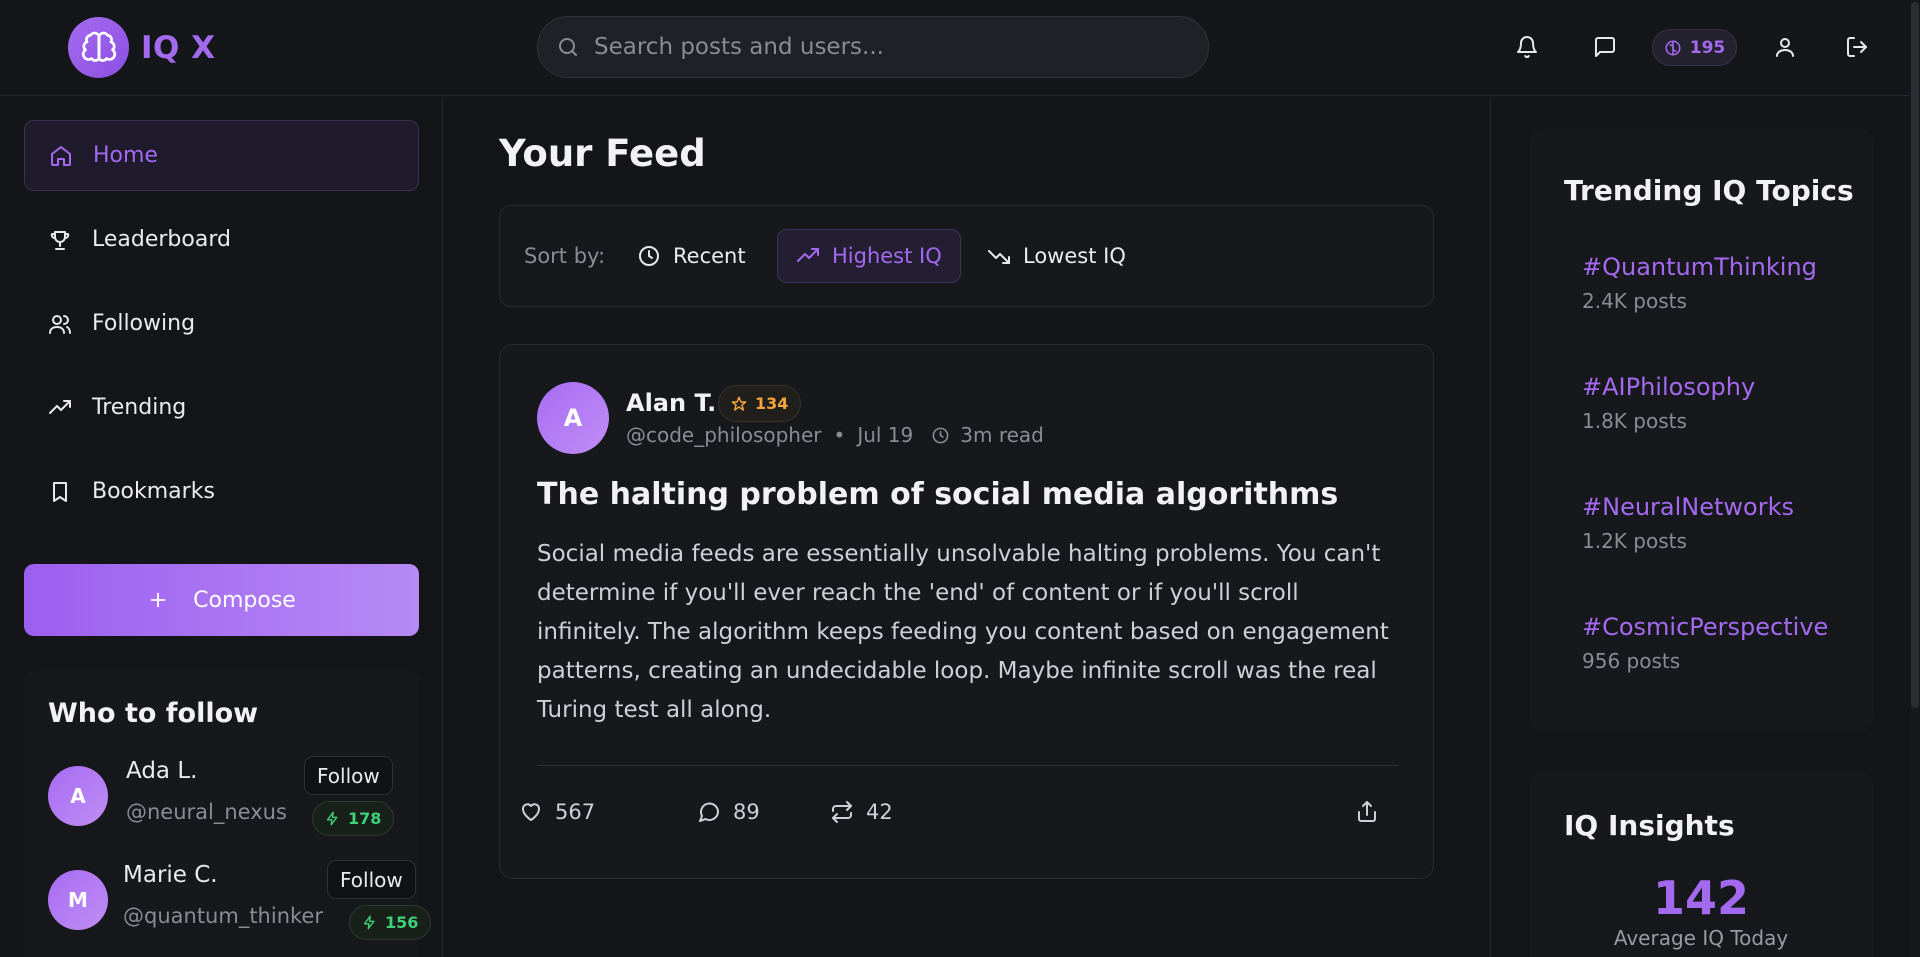 Image resolution: width=1920 pixels, height=957 pixels. Describe the element at coordinates (161, 771) in the screenshot. I see `suggested-user-name: Ada L.` at that location.